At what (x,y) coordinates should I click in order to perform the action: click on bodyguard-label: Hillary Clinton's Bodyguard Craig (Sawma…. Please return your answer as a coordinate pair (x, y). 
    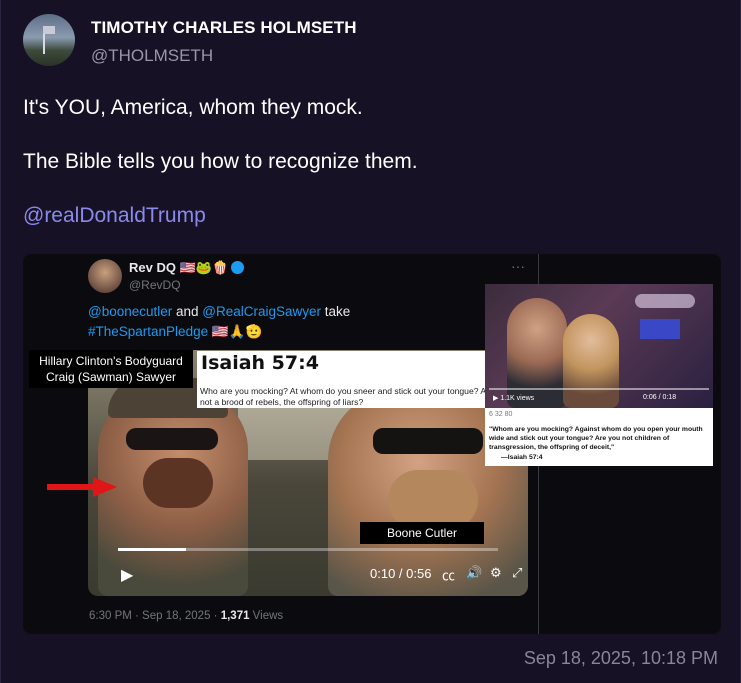
    Looking at the image, I should click on (111, 369).